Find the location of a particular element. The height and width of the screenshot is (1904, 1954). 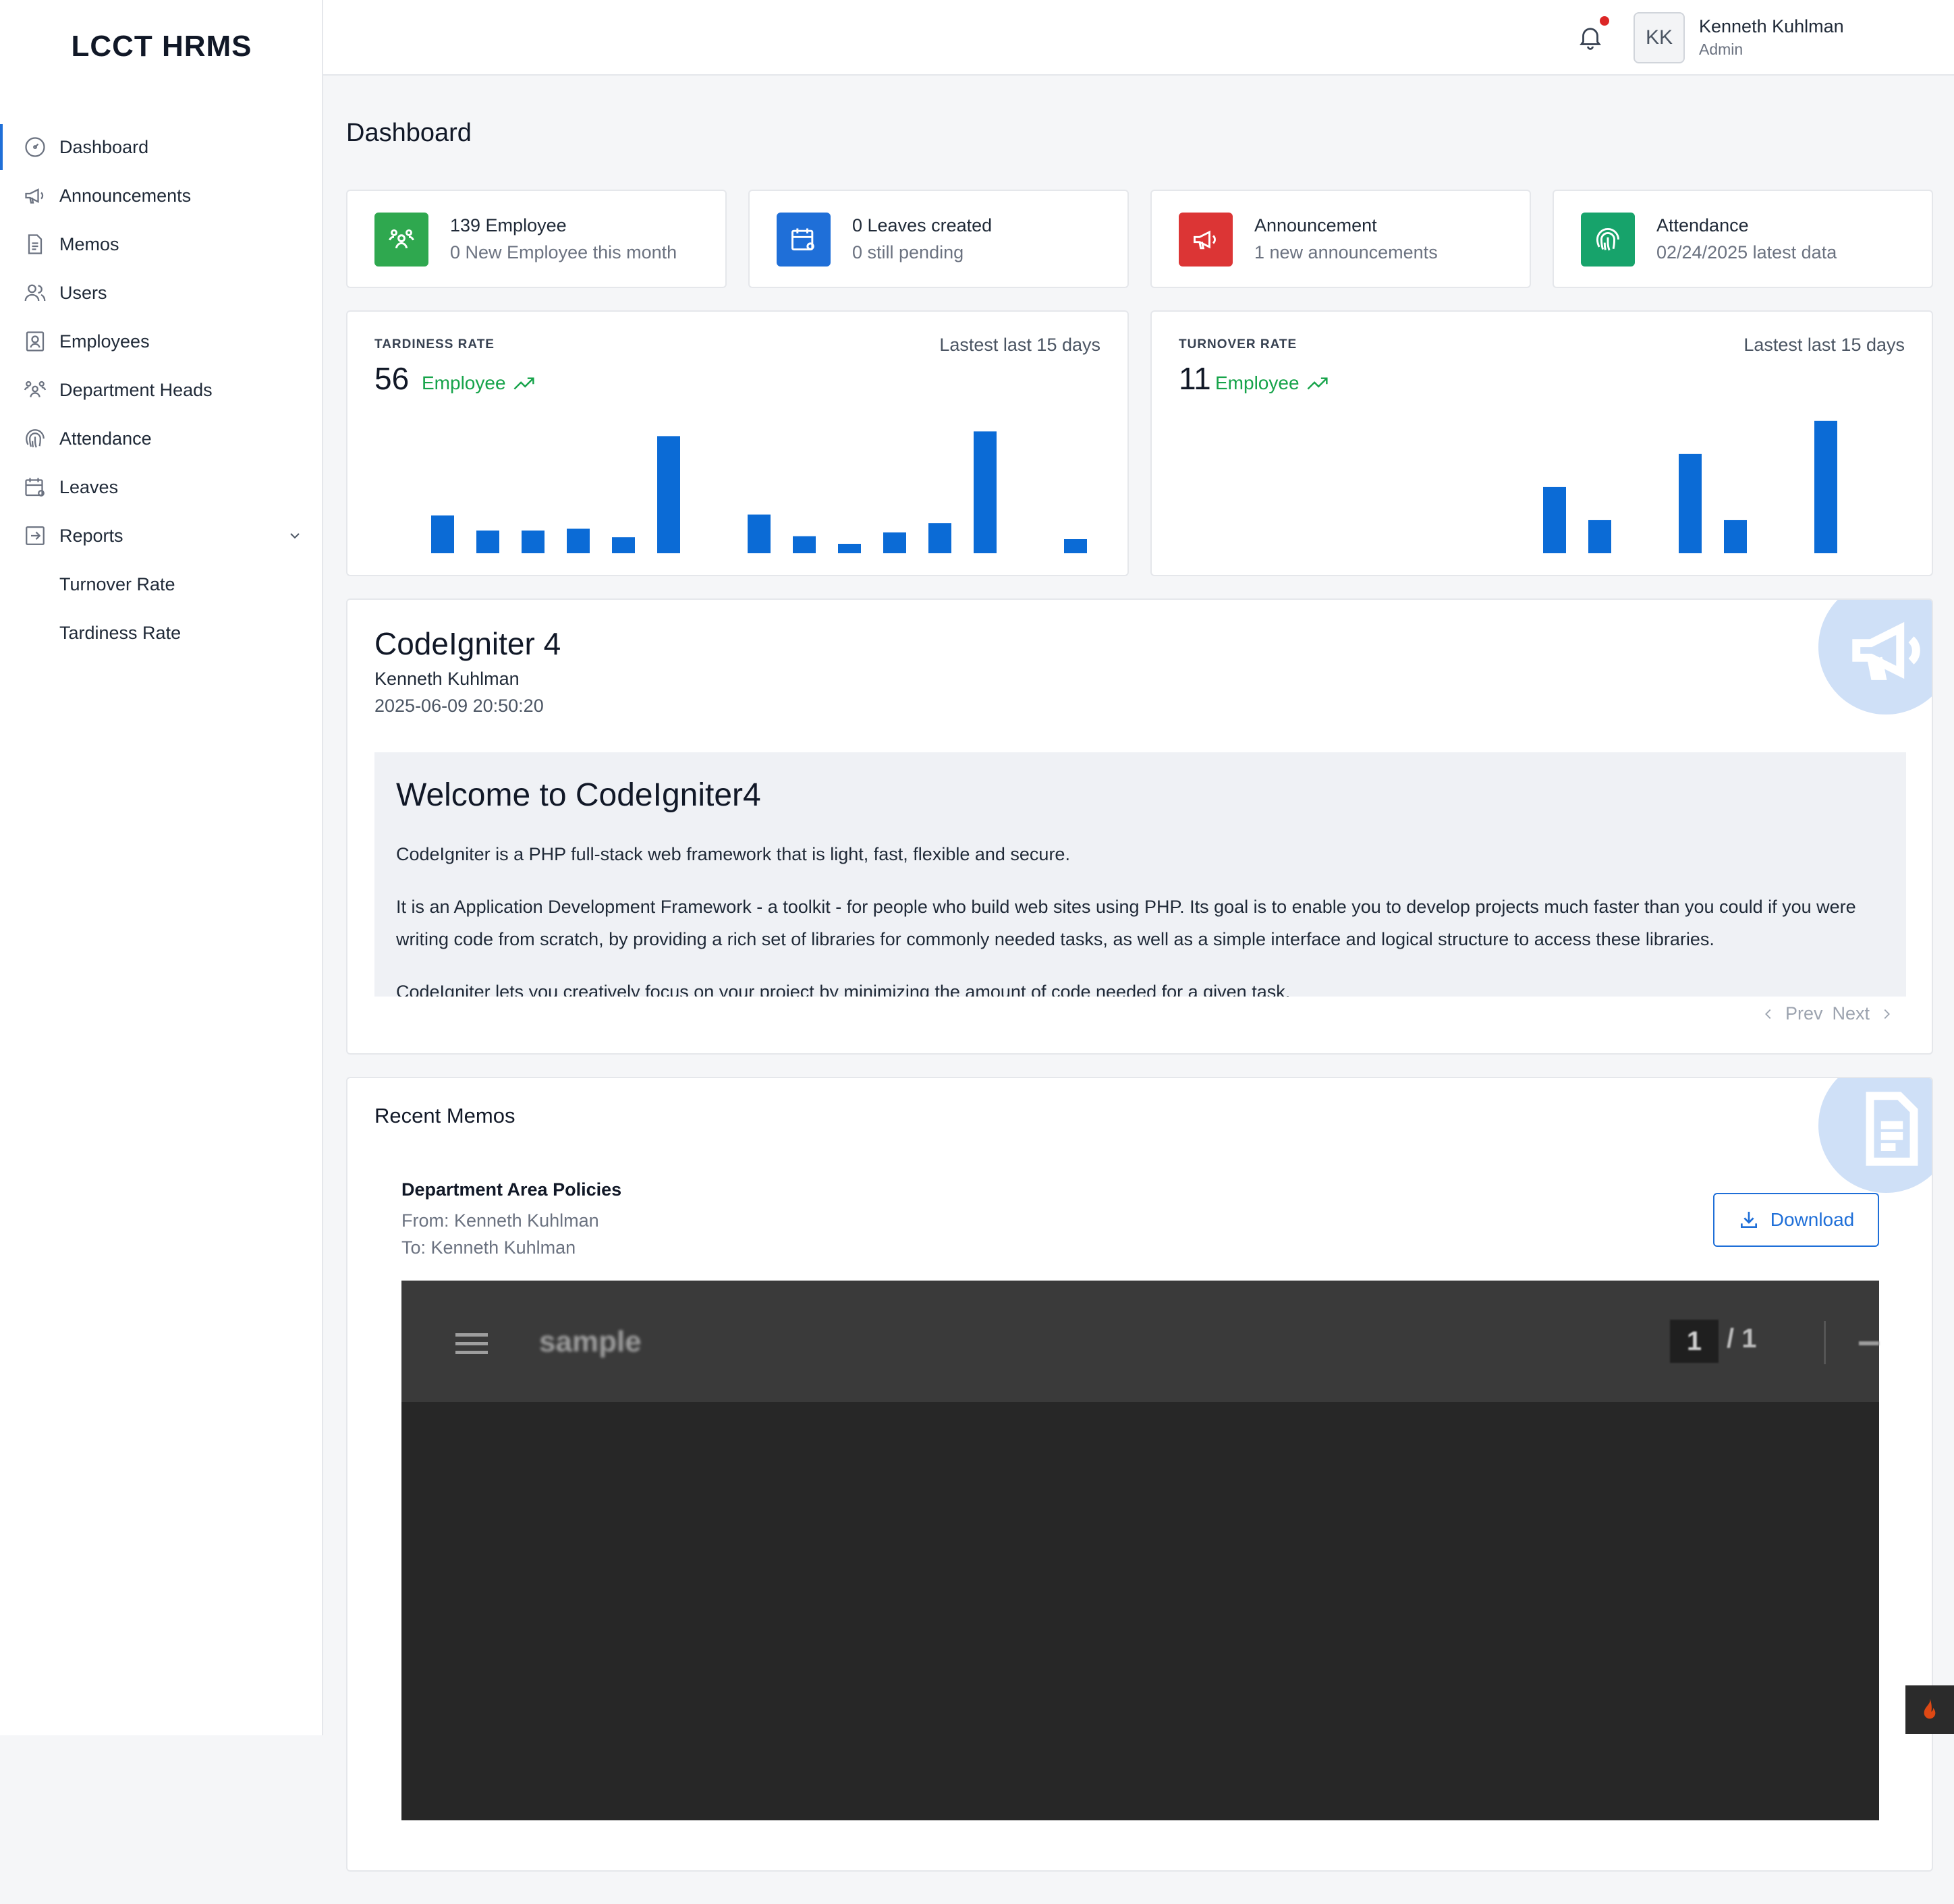

user-name: Kenneth Kuhlman is located at coordinates (1771, 26).